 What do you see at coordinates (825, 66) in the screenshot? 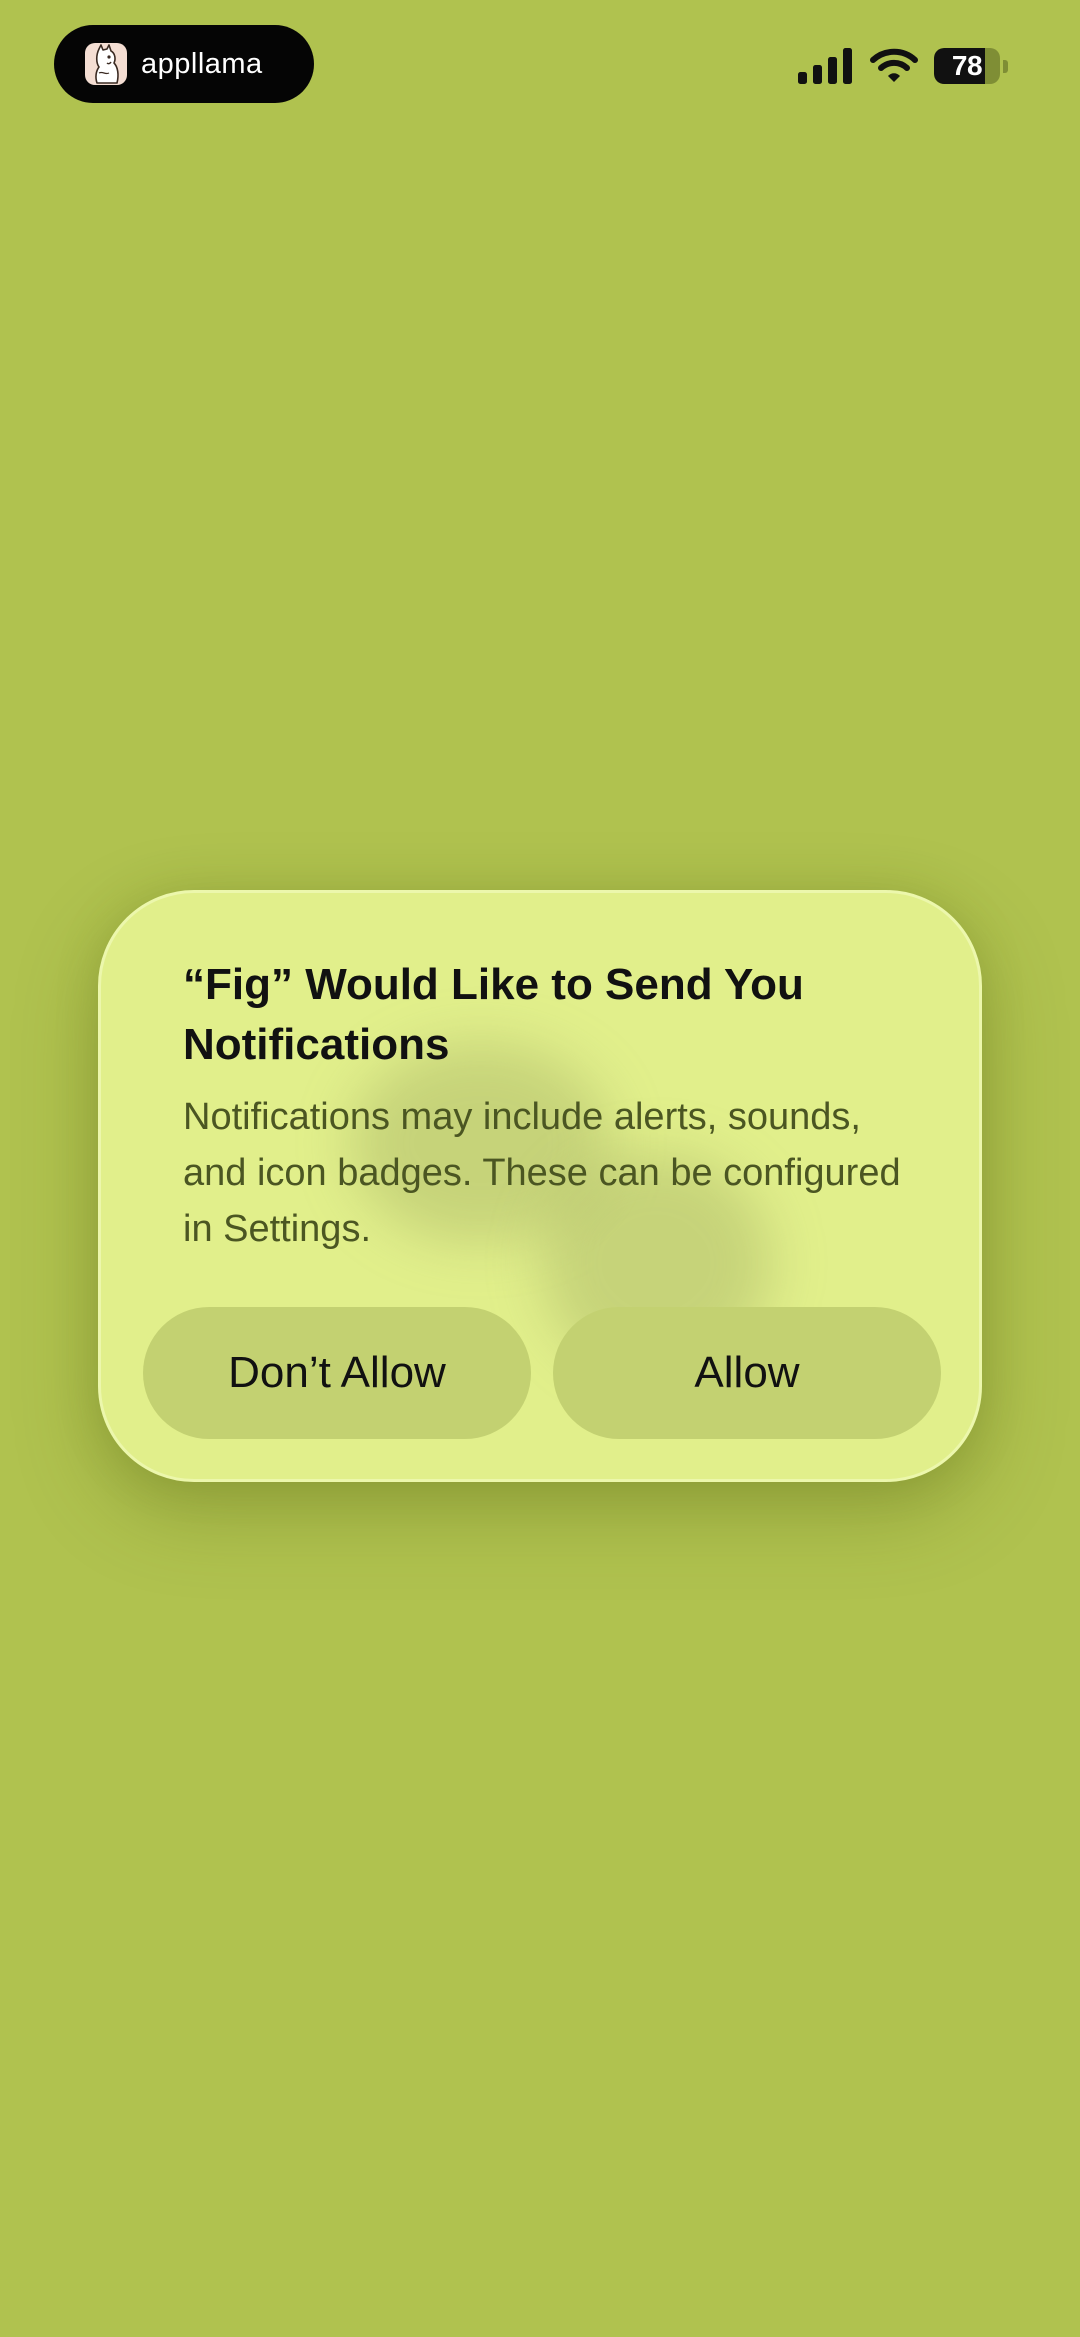
I see `cellular-signal-icon` at bounding box center [825, 66].